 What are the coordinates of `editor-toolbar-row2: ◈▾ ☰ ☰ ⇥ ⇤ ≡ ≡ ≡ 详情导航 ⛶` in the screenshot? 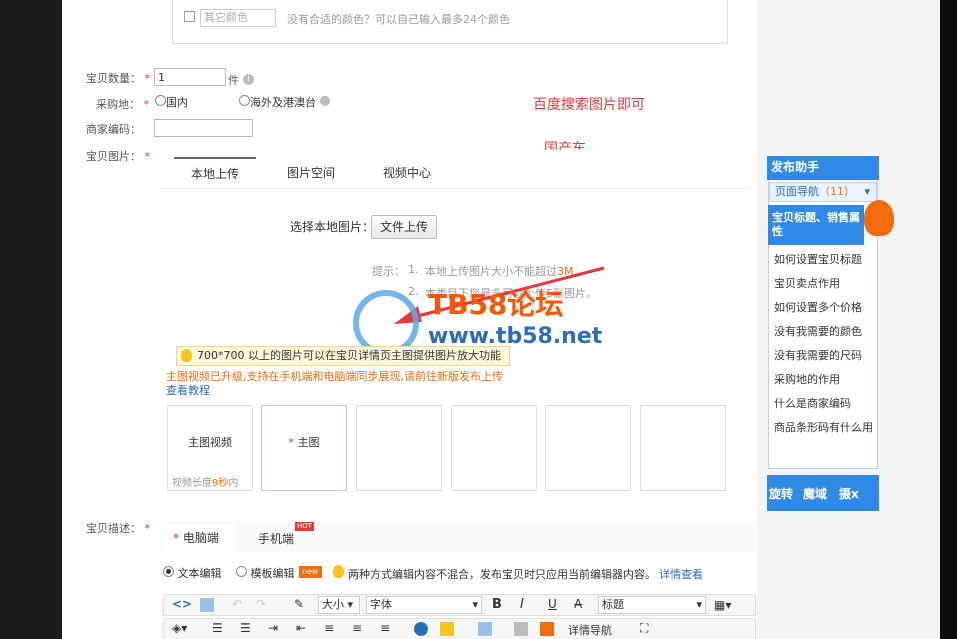 It's located at (459, 628).